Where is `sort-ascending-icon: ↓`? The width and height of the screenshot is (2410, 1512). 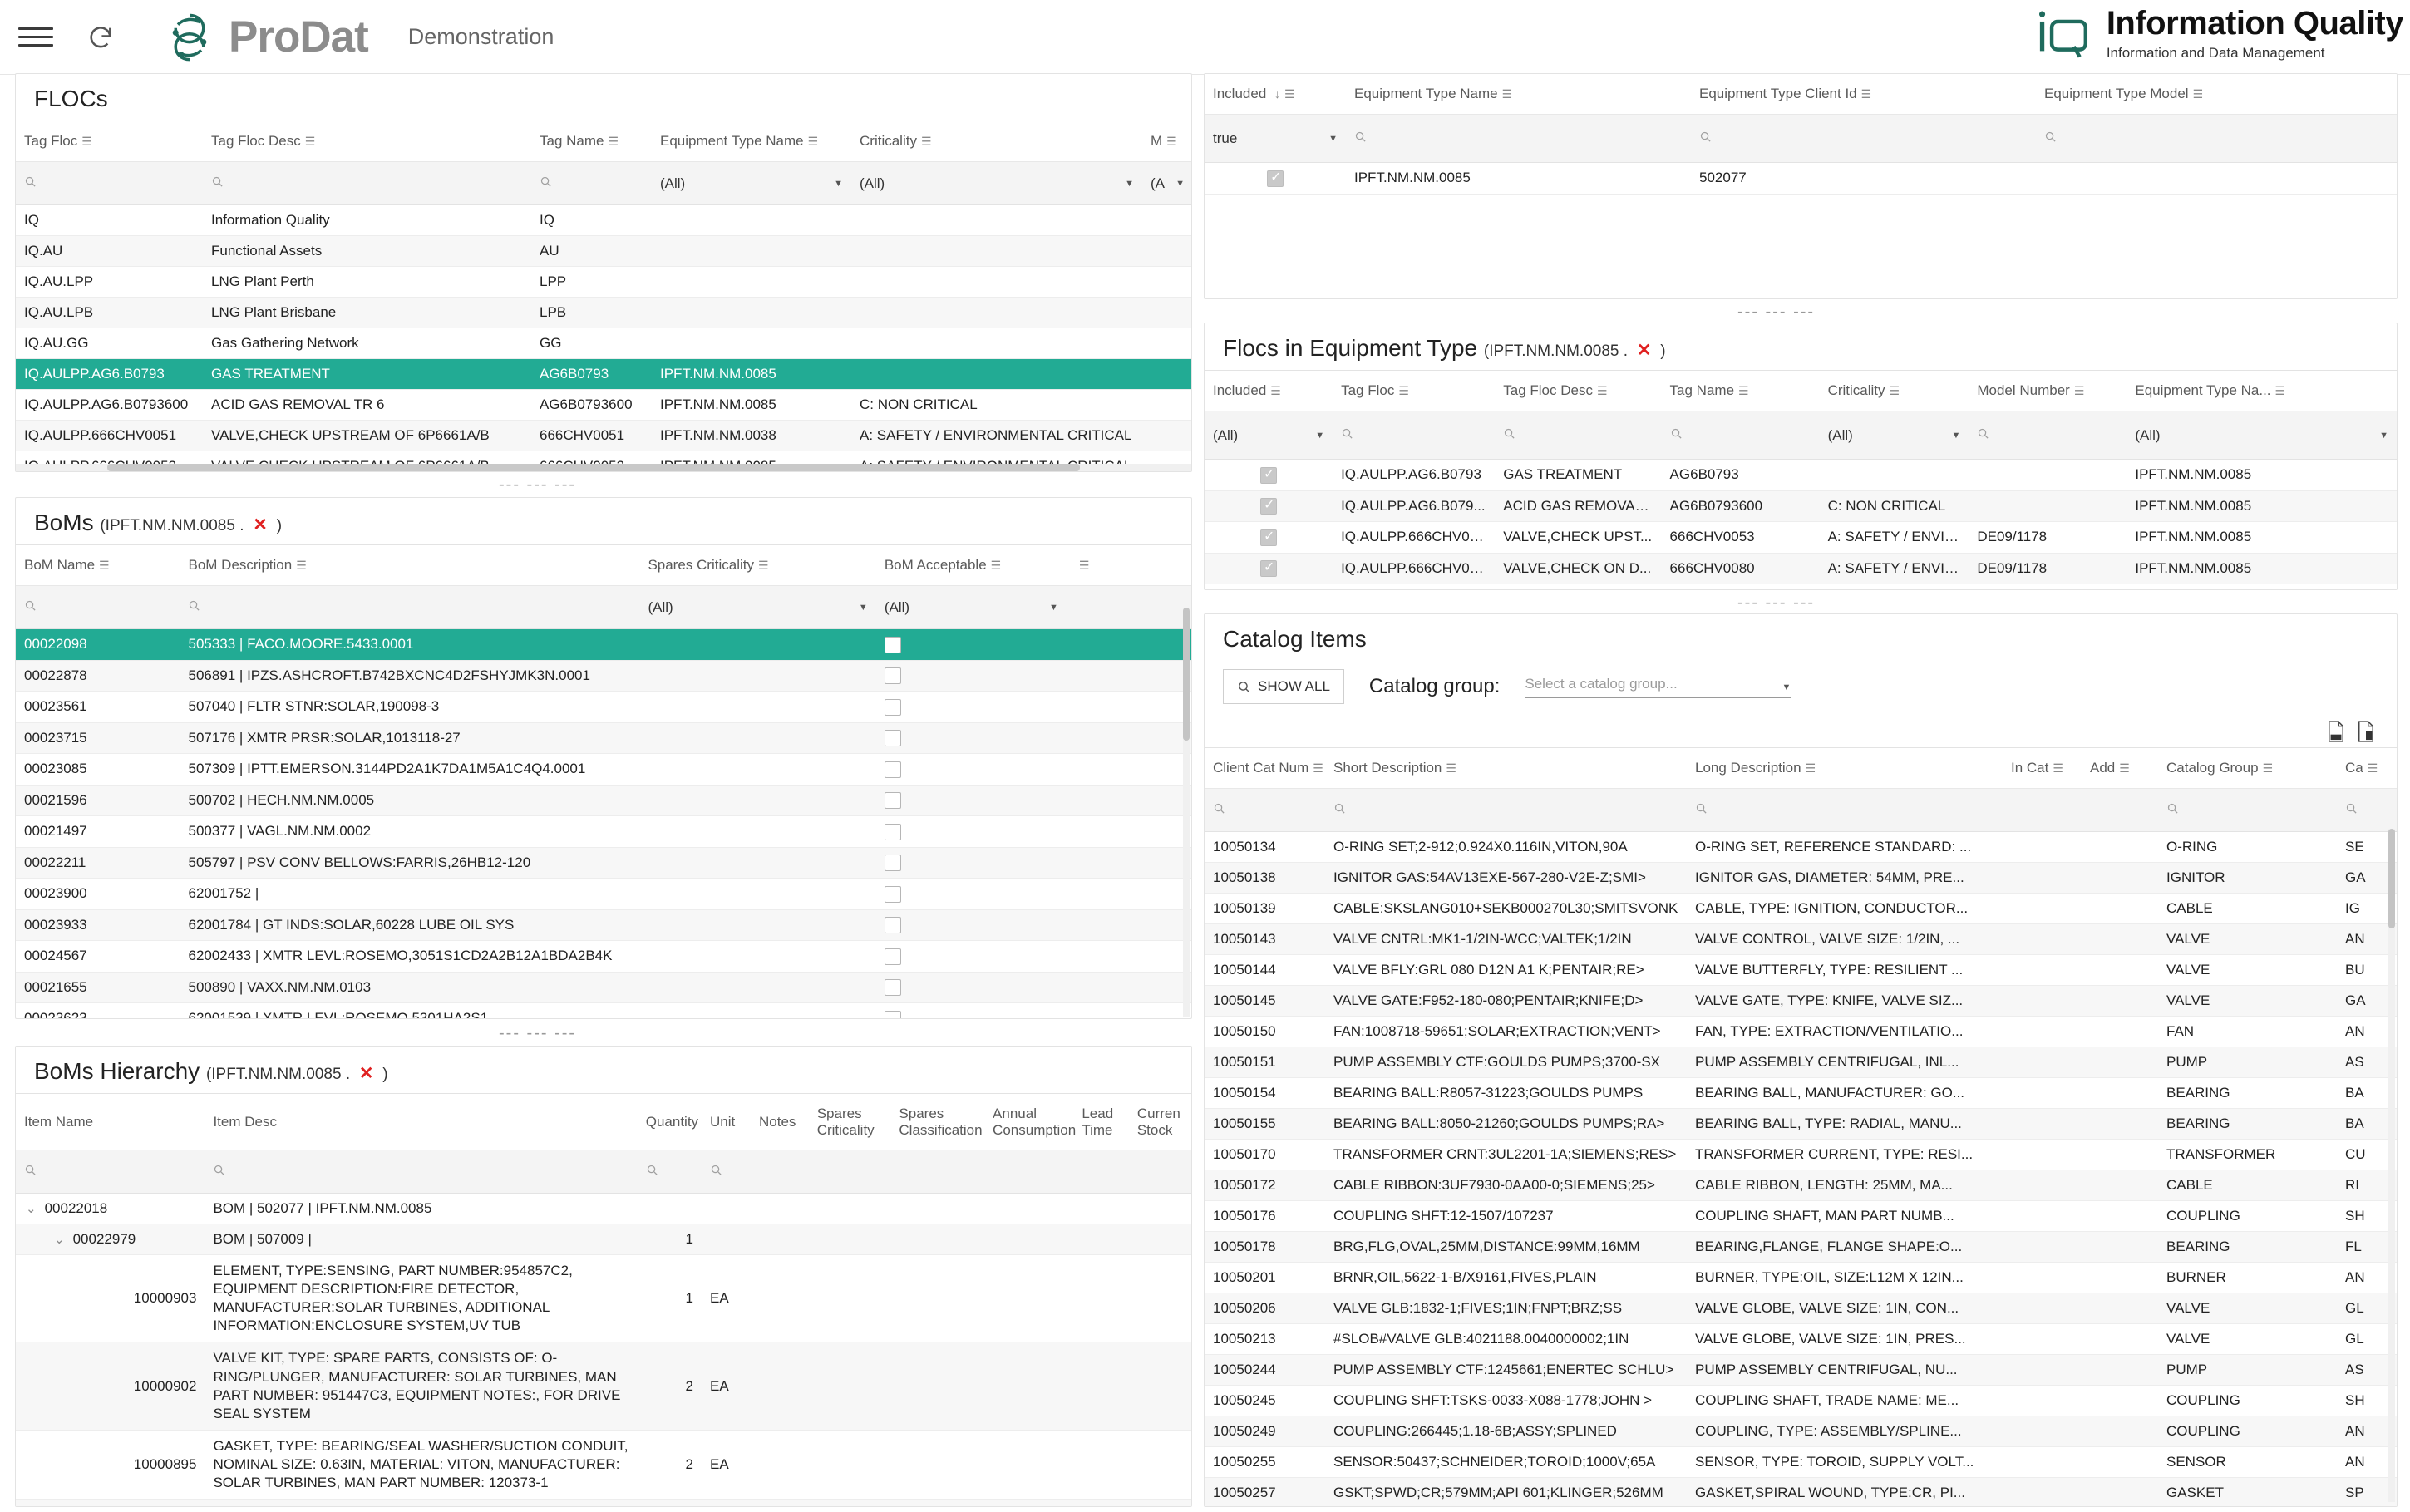
sort-ascending-icon: ↓ is located at coordinates (1277, 94).